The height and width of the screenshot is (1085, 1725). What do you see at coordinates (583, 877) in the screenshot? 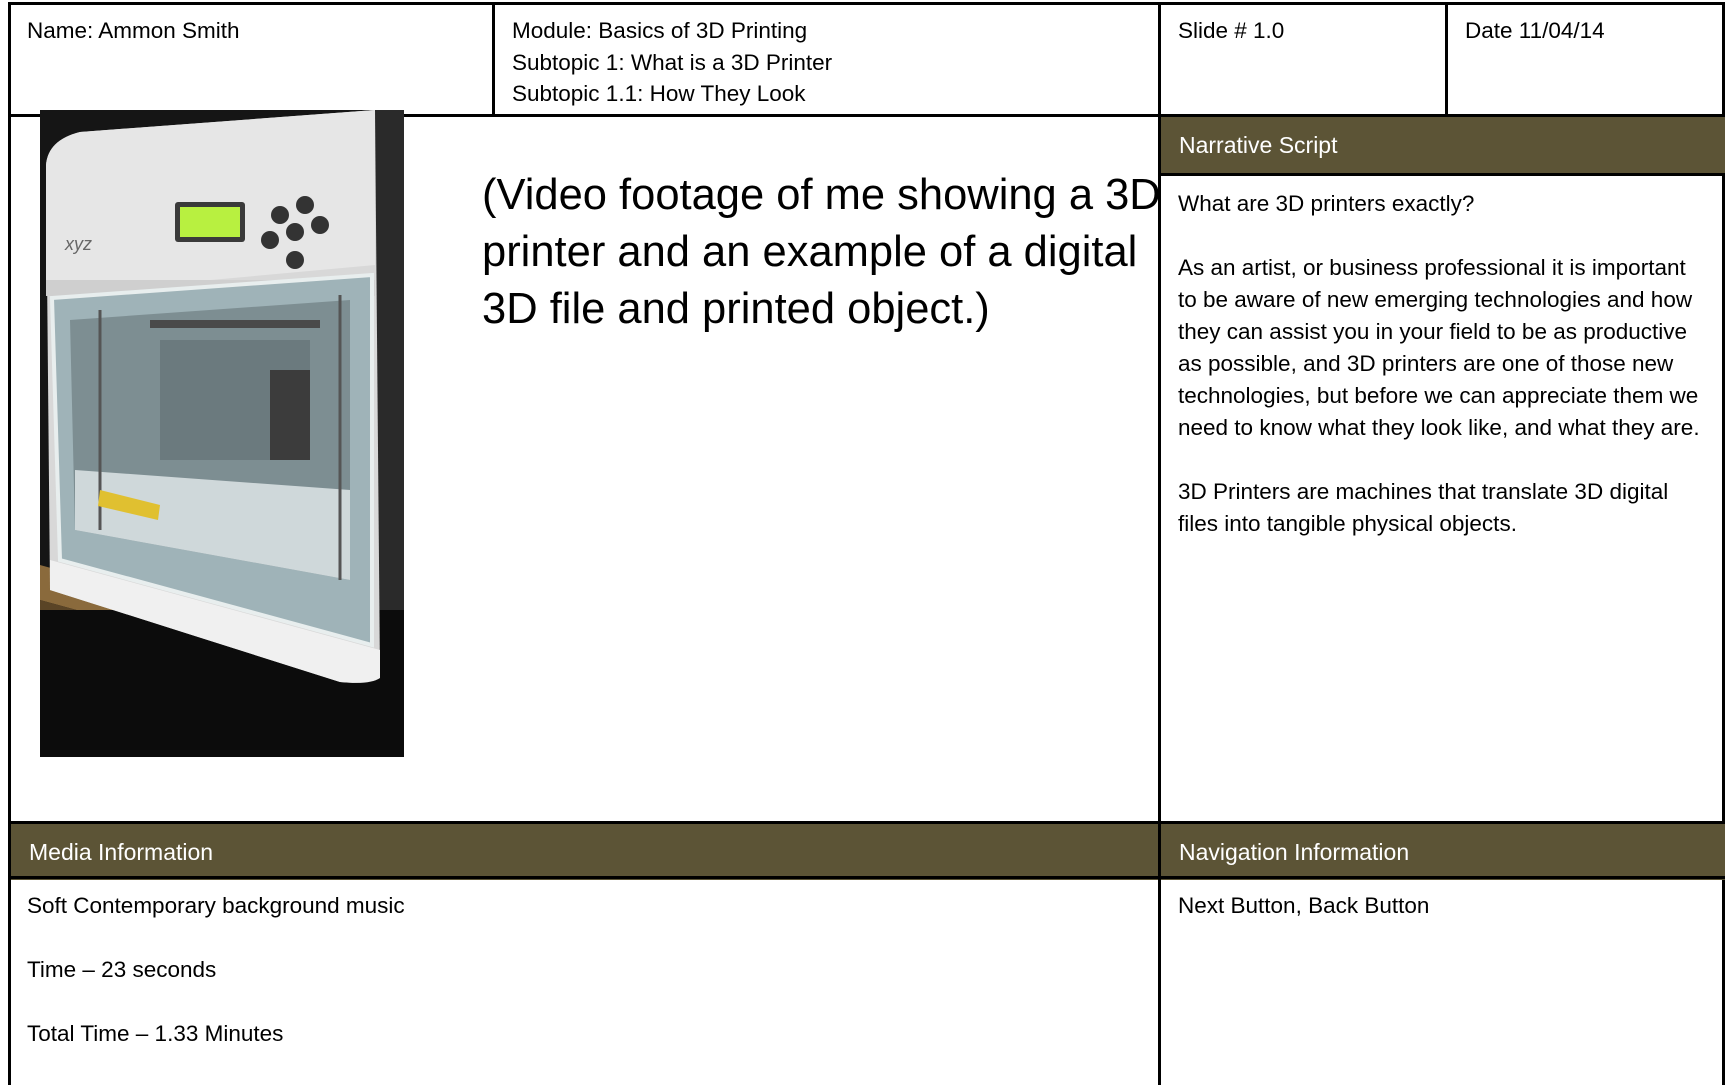
I see `media-header-line` at bounding box center [583, 877].